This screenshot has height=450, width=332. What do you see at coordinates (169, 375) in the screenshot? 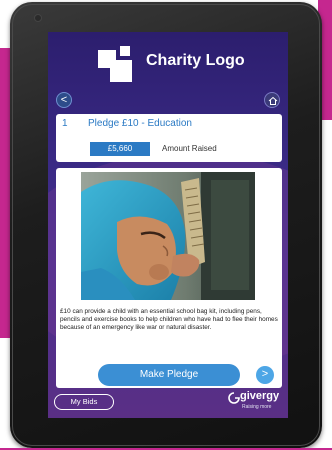
I see `make-pledge-button: Make Pledge` at bounding box center [169, 375].